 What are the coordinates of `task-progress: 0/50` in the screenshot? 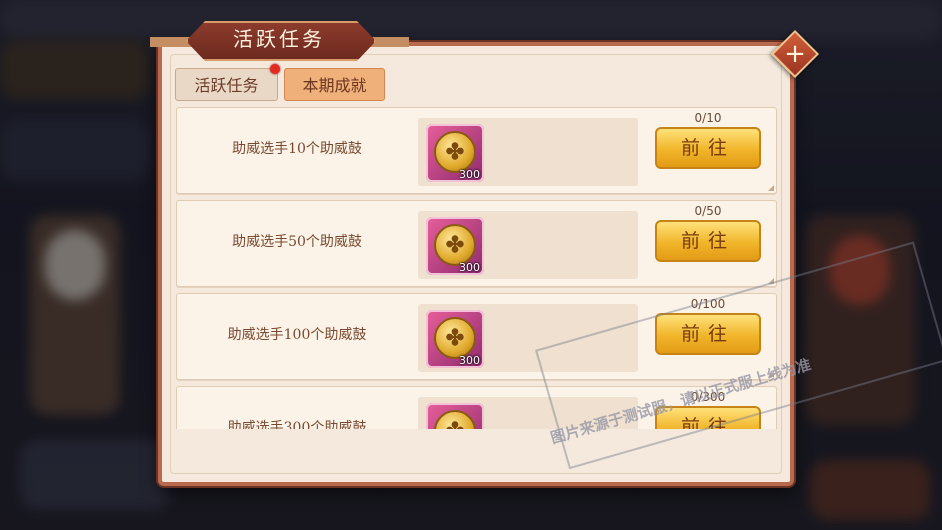 It's located at (708, 211).